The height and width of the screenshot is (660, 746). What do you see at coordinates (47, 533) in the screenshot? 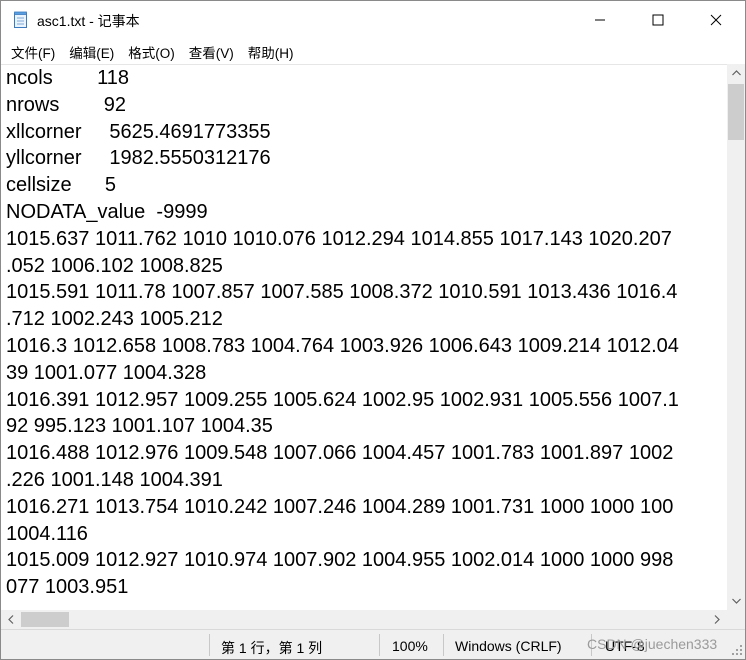
I see `text-line: 1004.116` at bounding box center [47, 533].